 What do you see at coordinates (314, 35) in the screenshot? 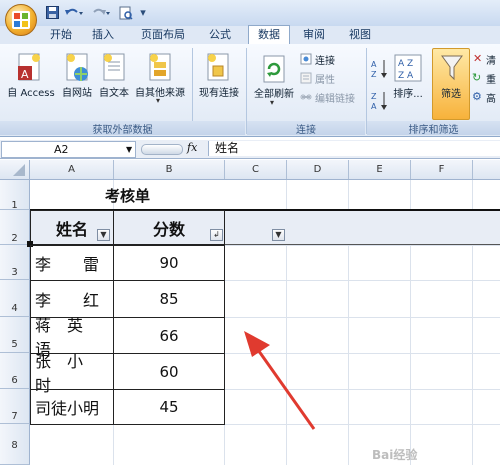
I see `tab-review: 审阅` at bounding box center [314, 35].